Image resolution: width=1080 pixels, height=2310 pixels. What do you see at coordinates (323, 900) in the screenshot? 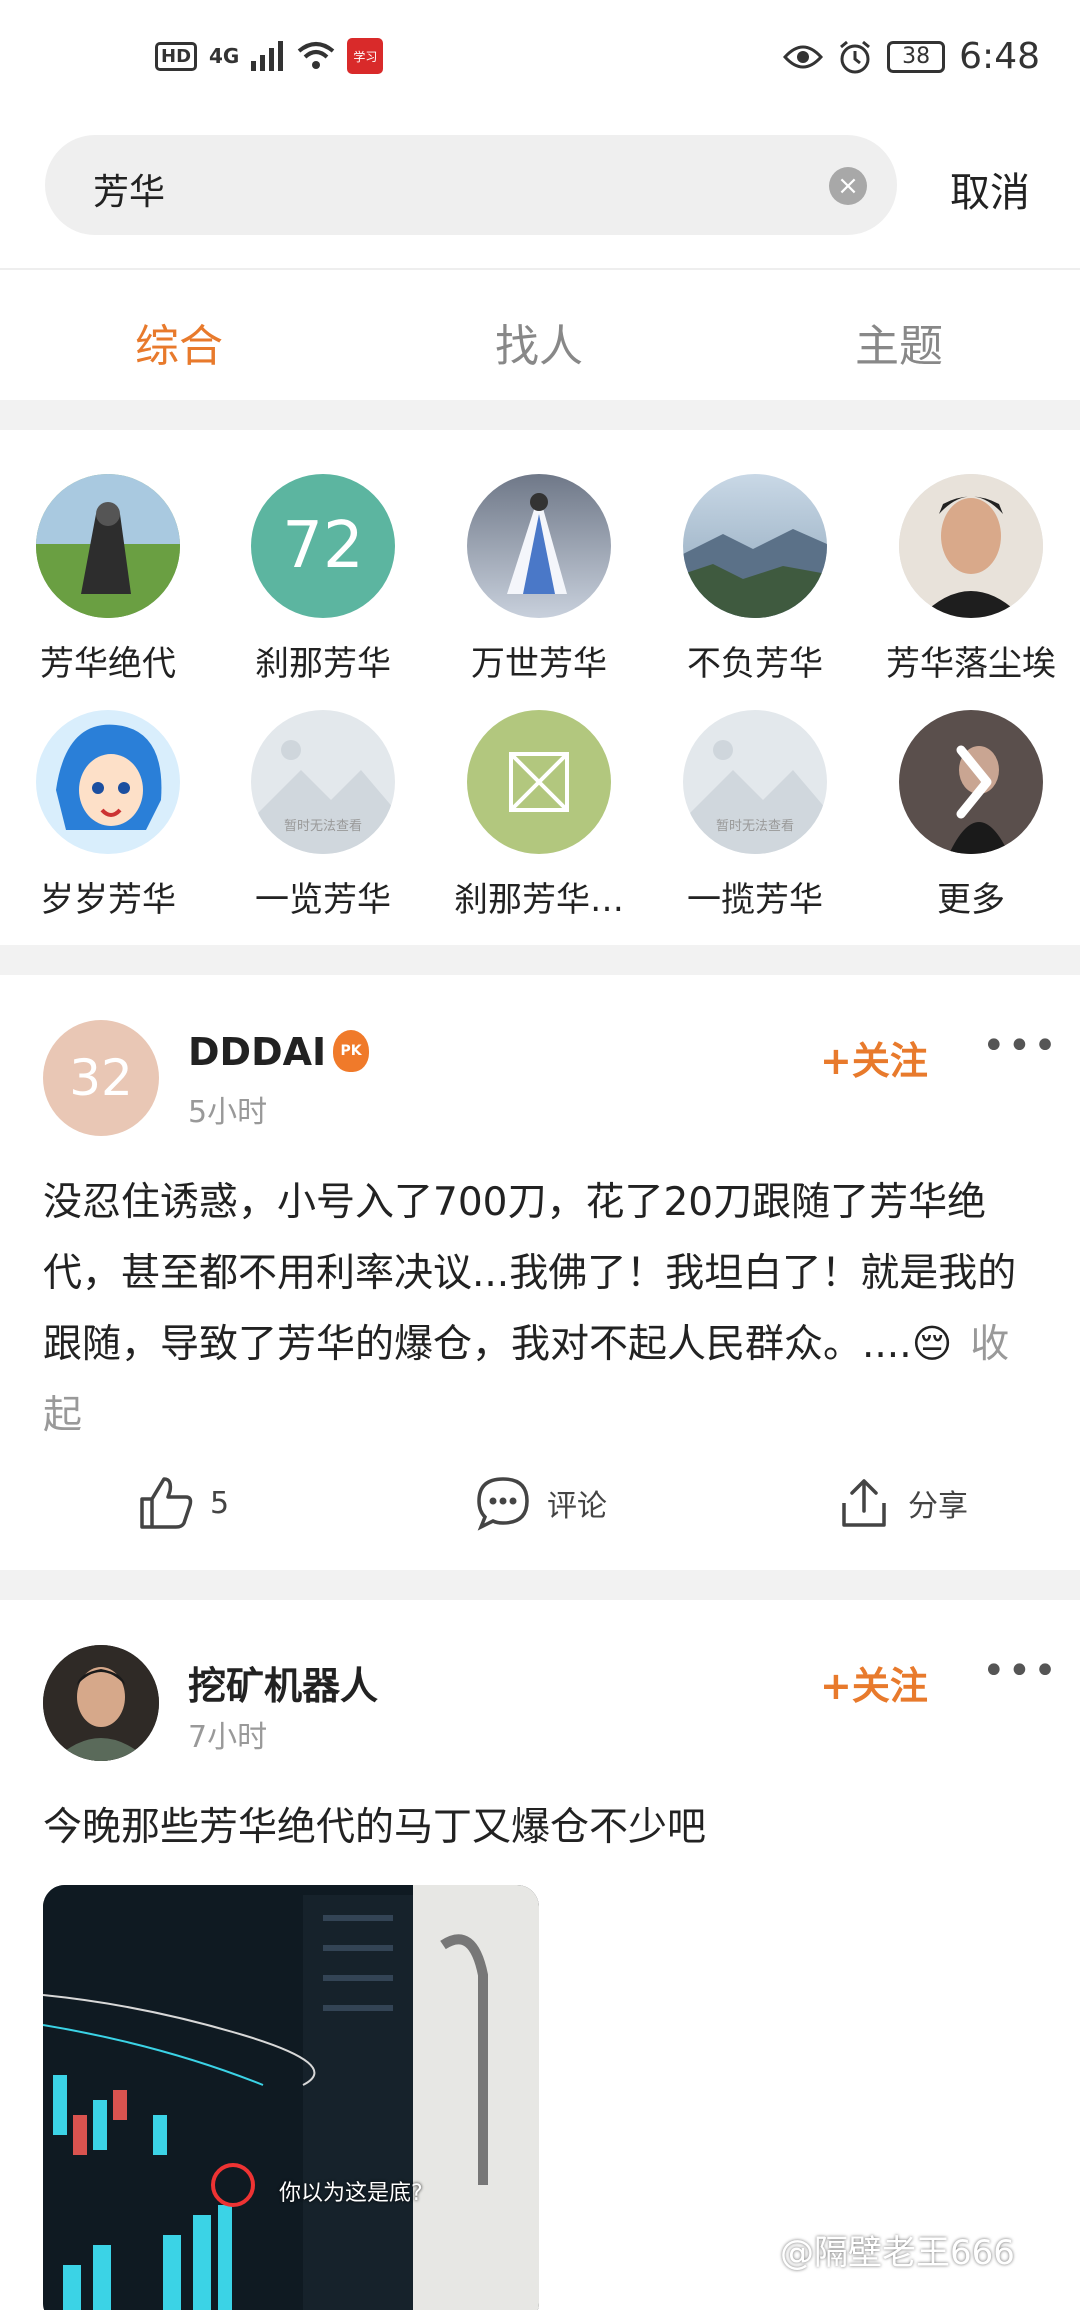
I see `user-name: 一览芳华` at bounding box center [323, 900].